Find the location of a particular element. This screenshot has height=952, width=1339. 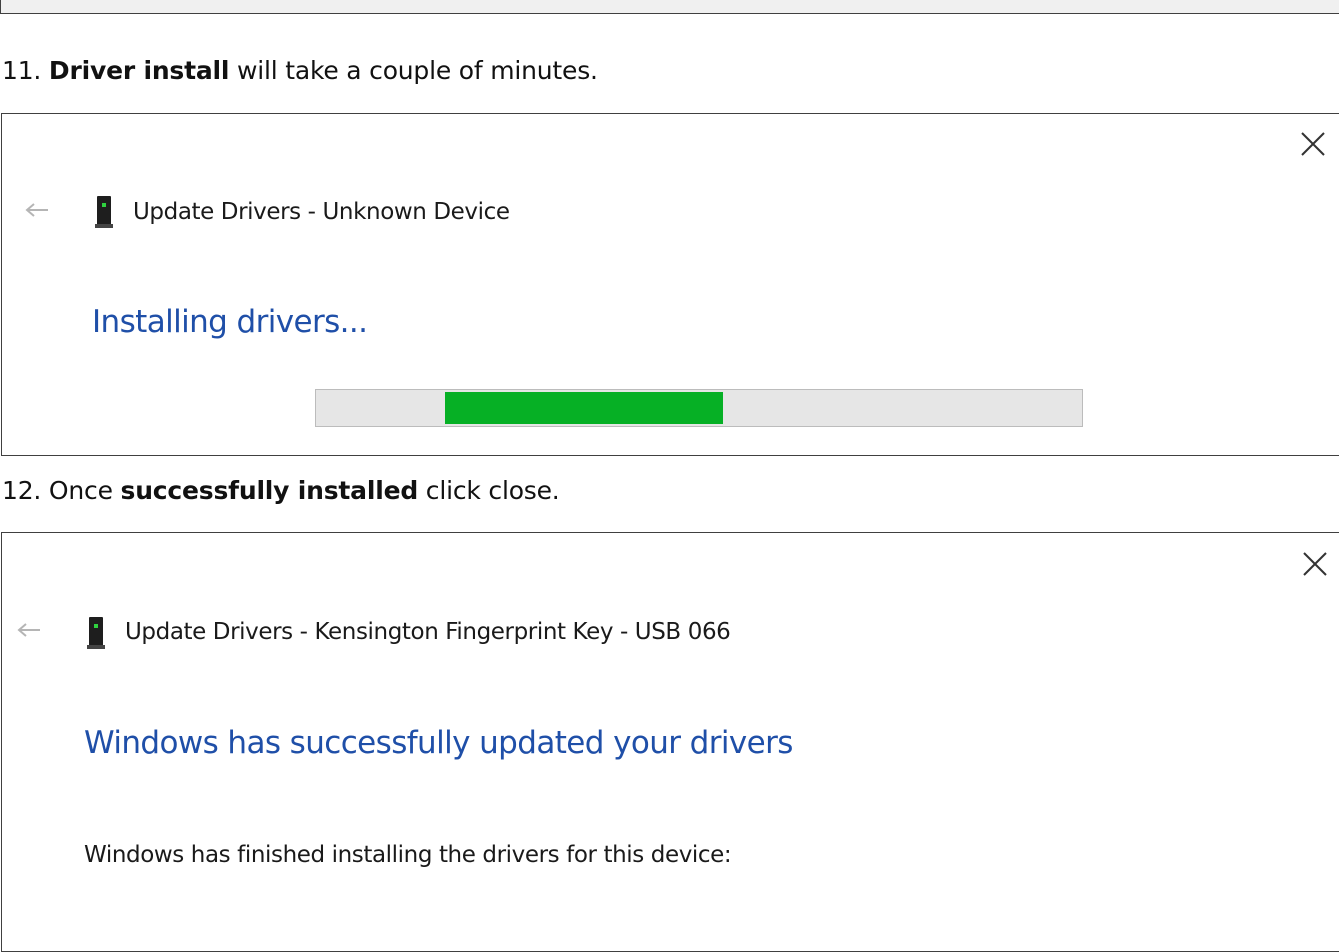

step-number: 12. is located at coordinates (22, 490).